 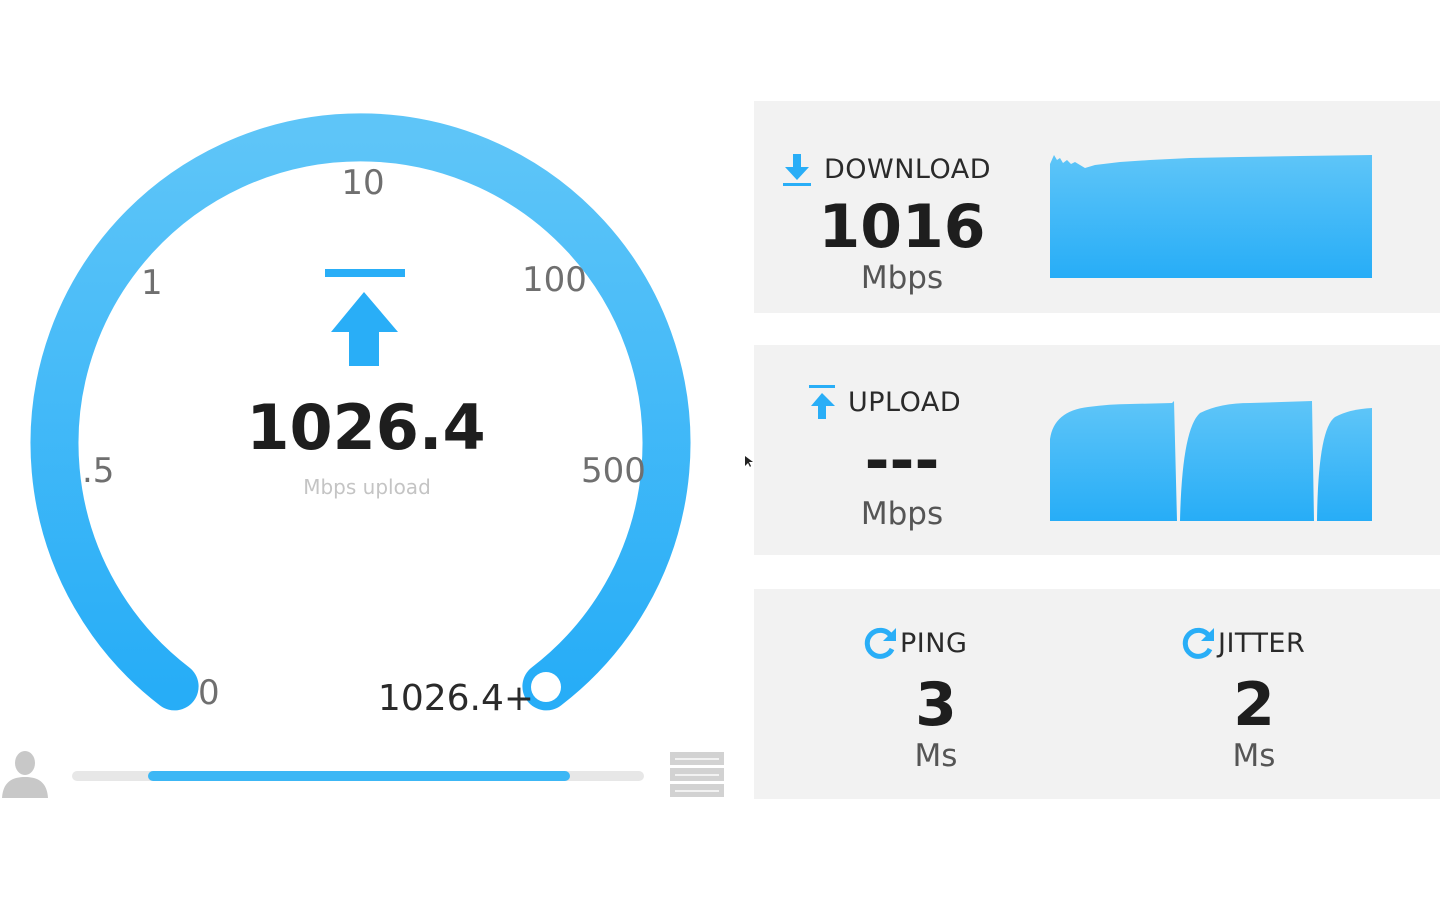 What do you see at coordinates (1262, 643) in the screenshot?
I see `jitter-label: JITTER` at bounding box center [1262, 643].